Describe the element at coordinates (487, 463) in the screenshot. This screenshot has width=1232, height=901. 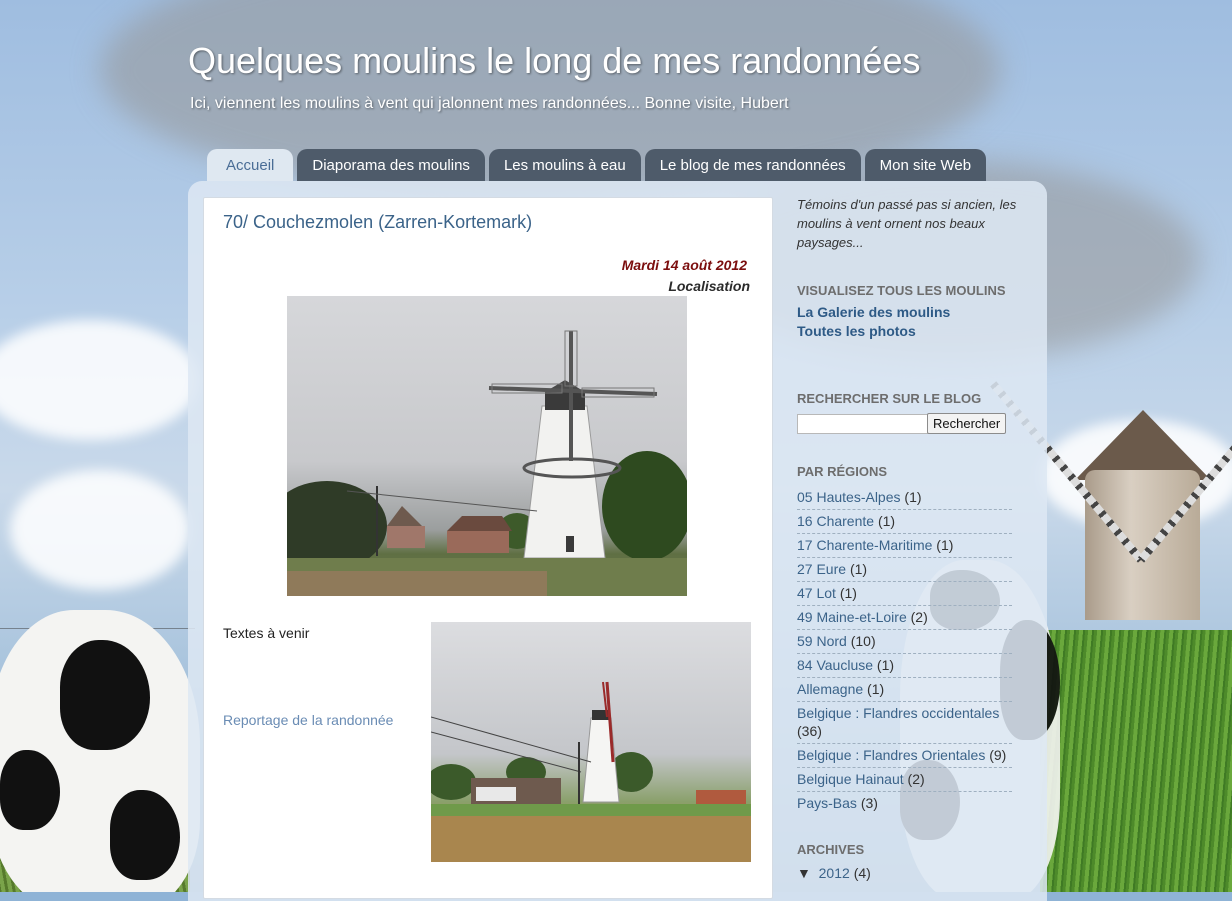
I see `windmill-photo-graphic` at that location.